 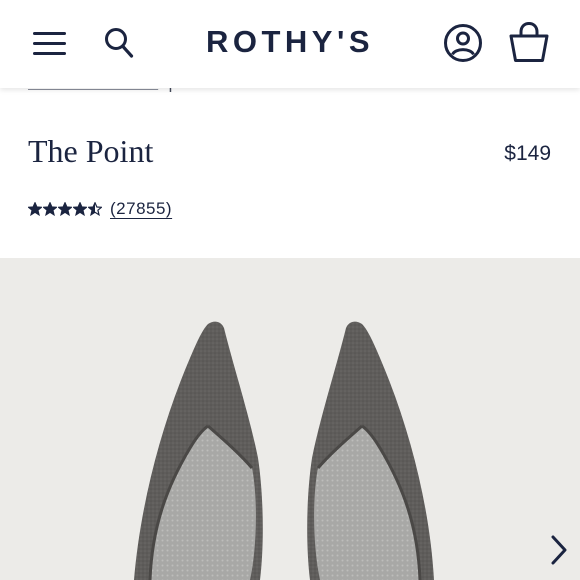 I want to click on account-icon, so click(x=463, y=43).